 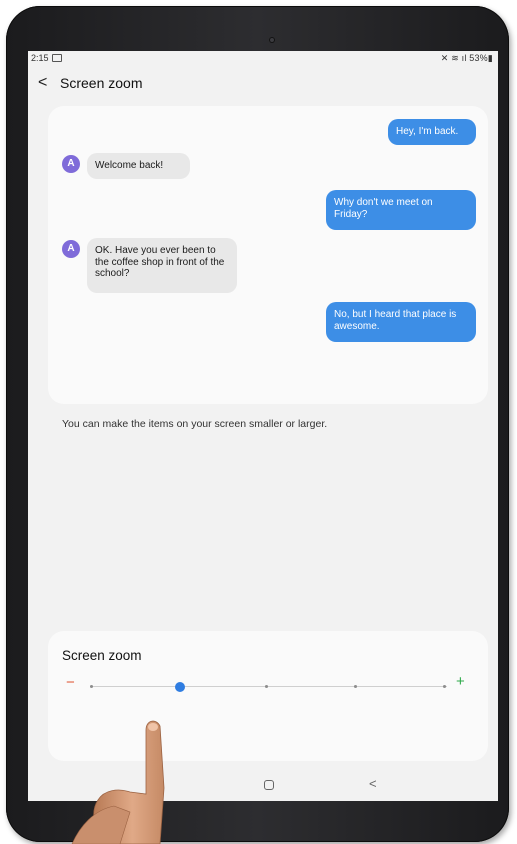 I want to click on gallery-notification-icon, so click(x=57, y=58).